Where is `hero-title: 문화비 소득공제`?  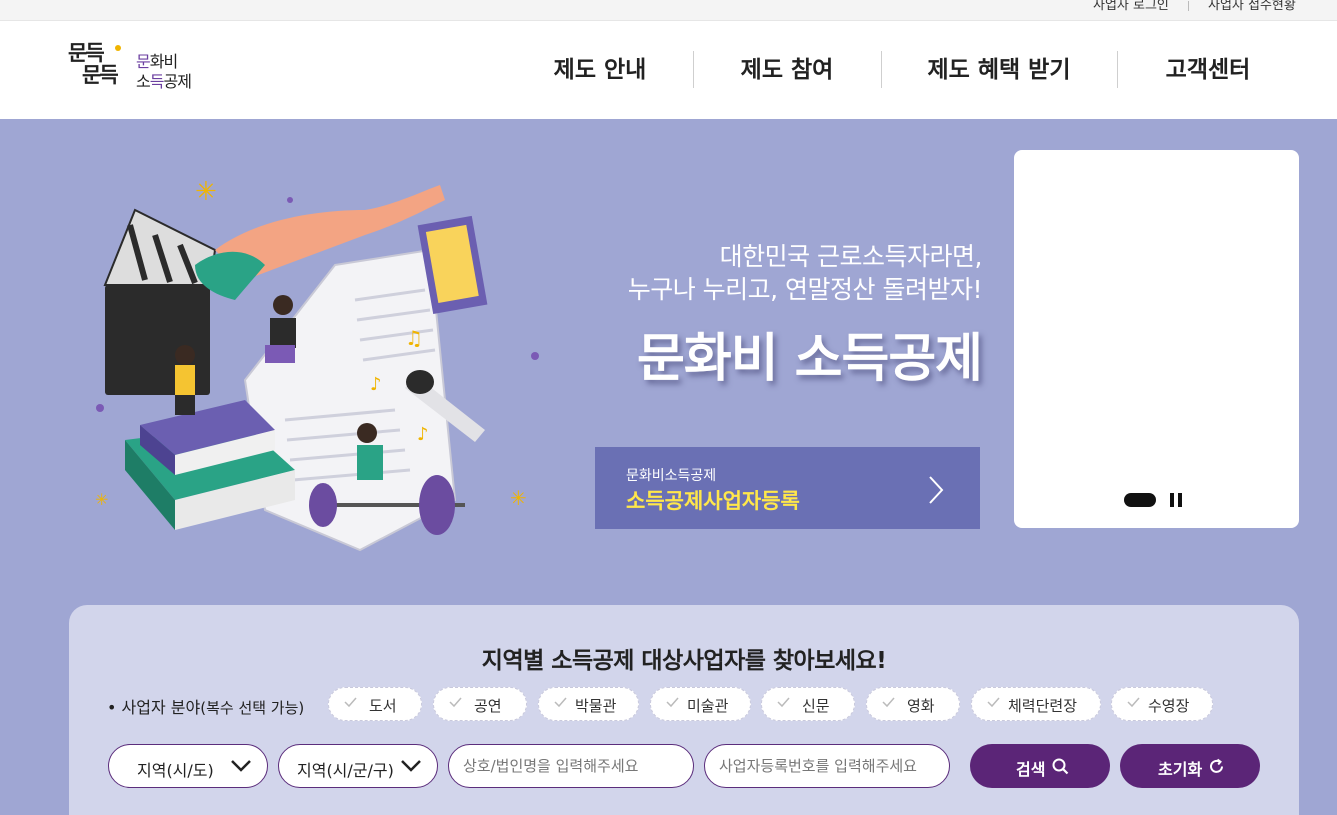 hero-title: 문화비 소득공제 is located at coordinates (810, 359).